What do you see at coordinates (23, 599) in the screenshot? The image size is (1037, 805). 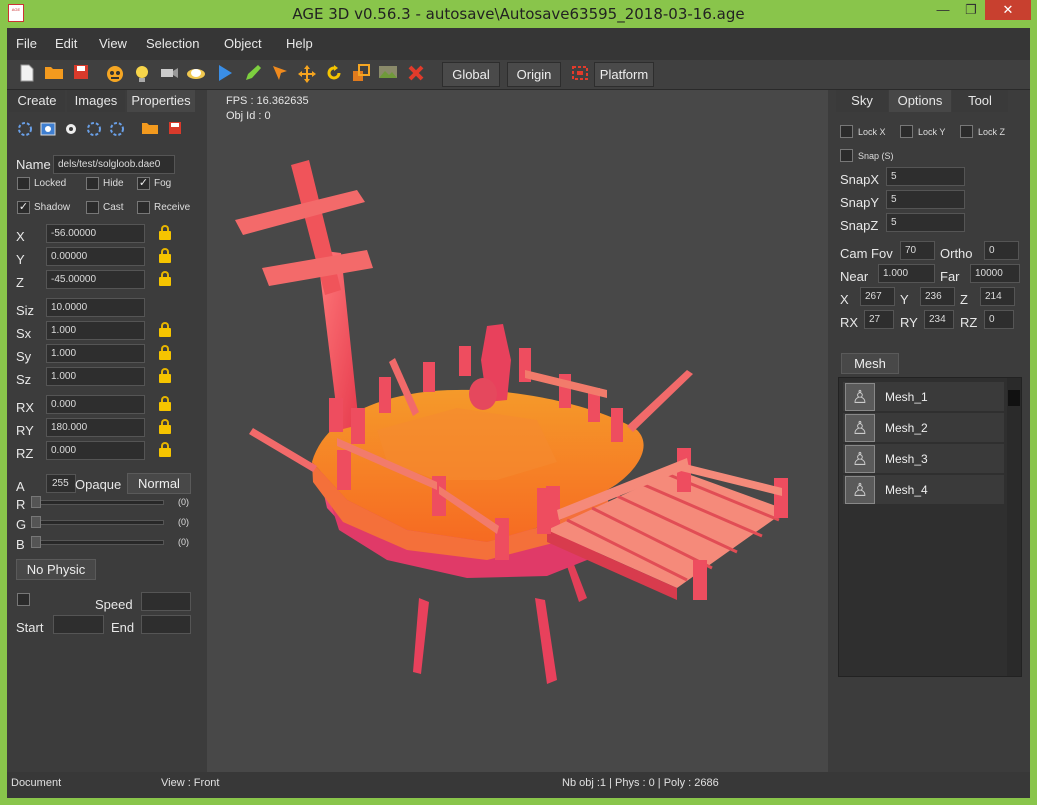 I see `play-checkbox` at bounding box center [23, 599].